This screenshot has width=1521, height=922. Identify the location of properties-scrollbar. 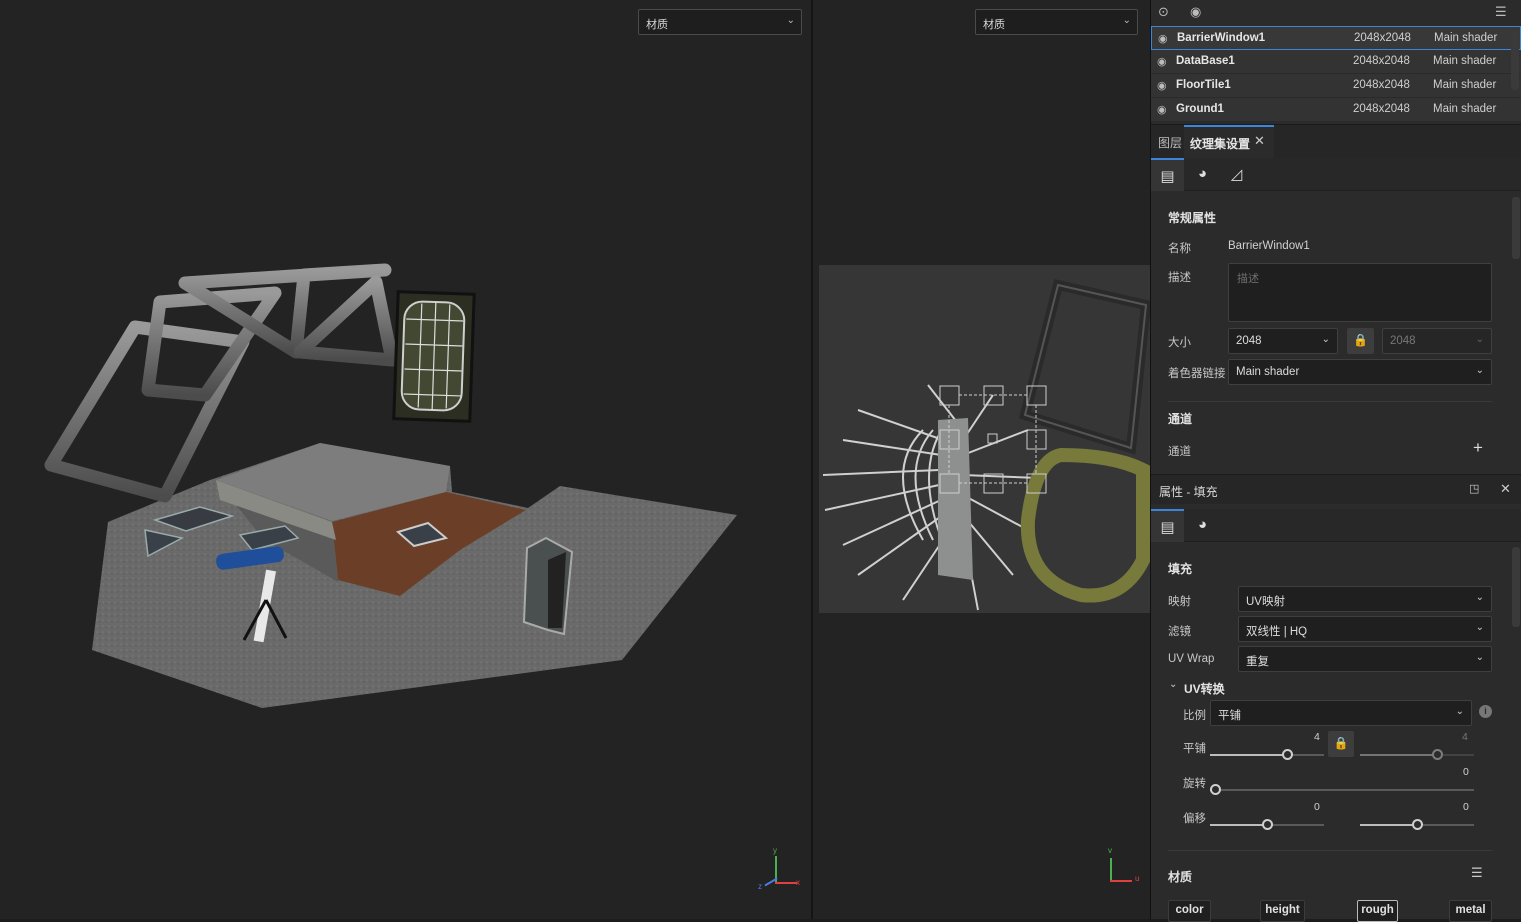
(1516, 587).